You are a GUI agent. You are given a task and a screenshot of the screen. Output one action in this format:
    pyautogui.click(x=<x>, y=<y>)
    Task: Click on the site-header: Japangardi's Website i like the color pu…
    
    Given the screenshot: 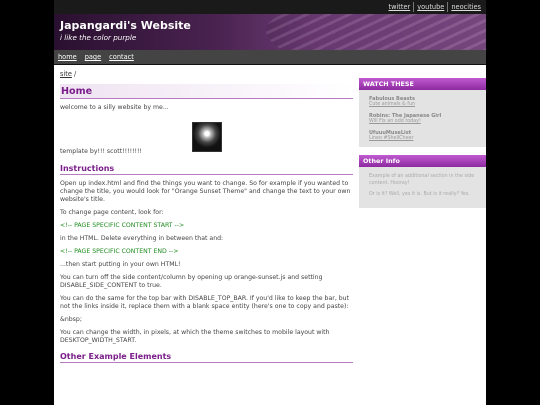 What is the action you would take?
    pyautogui.click(x=270, y=32)
    